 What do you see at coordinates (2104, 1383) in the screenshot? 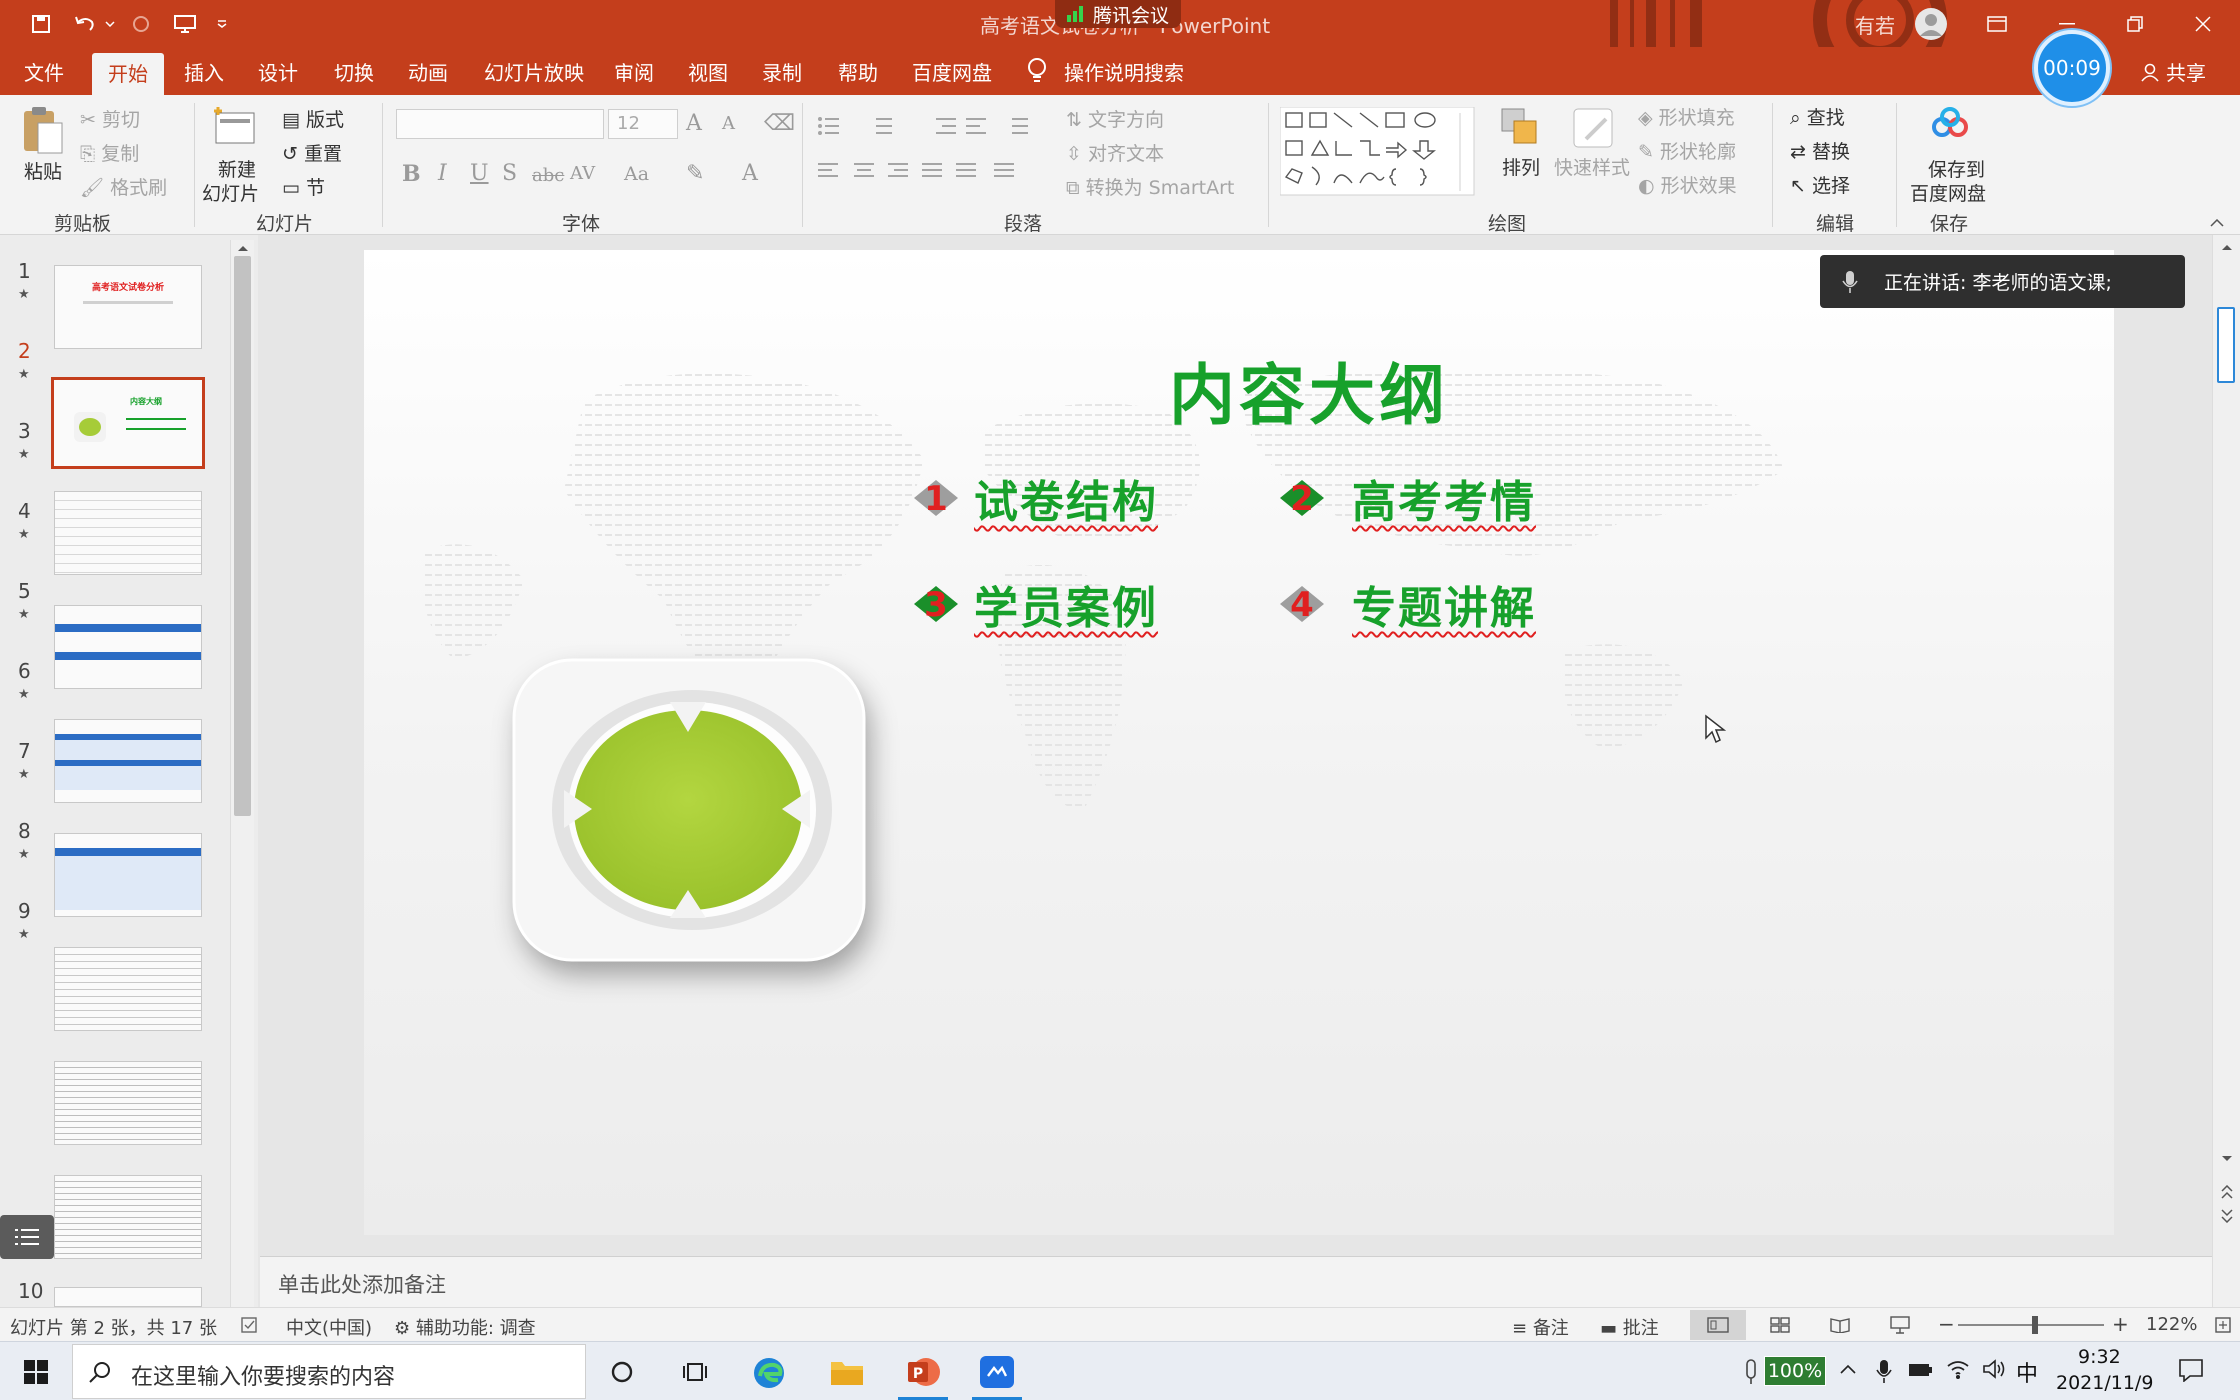
I see `clock-date: 2021/11/9` at bounding box center [2104, 1383].